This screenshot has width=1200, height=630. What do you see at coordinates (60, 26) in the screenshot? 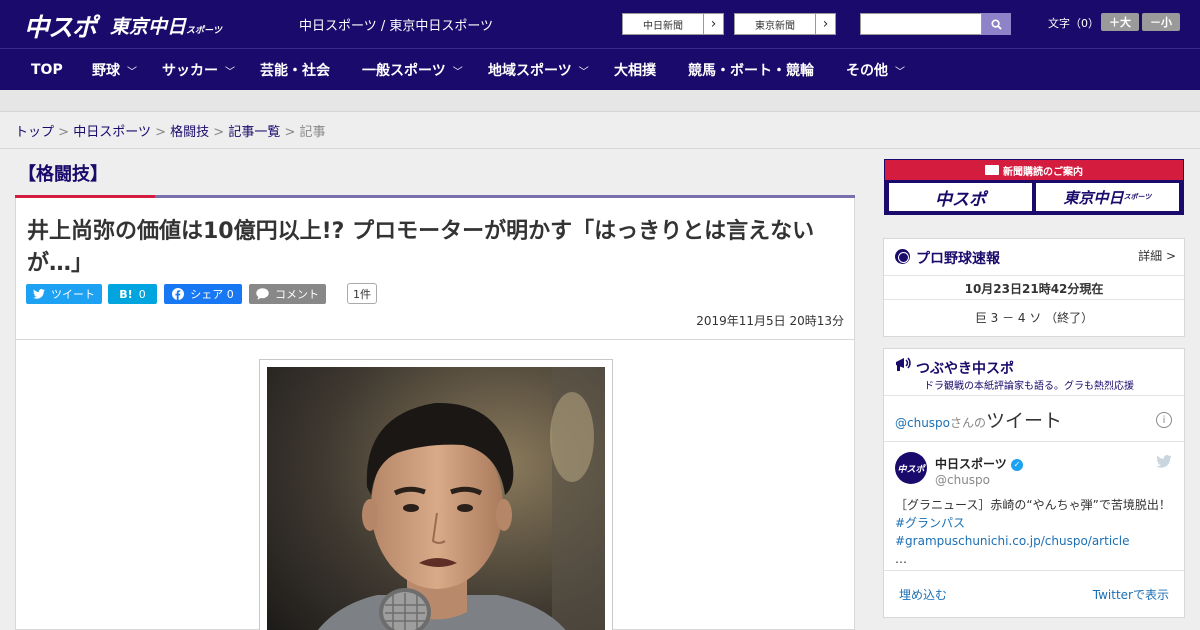
I see `chuspo-logo: 中スポ` at bounding box center [60, 26].